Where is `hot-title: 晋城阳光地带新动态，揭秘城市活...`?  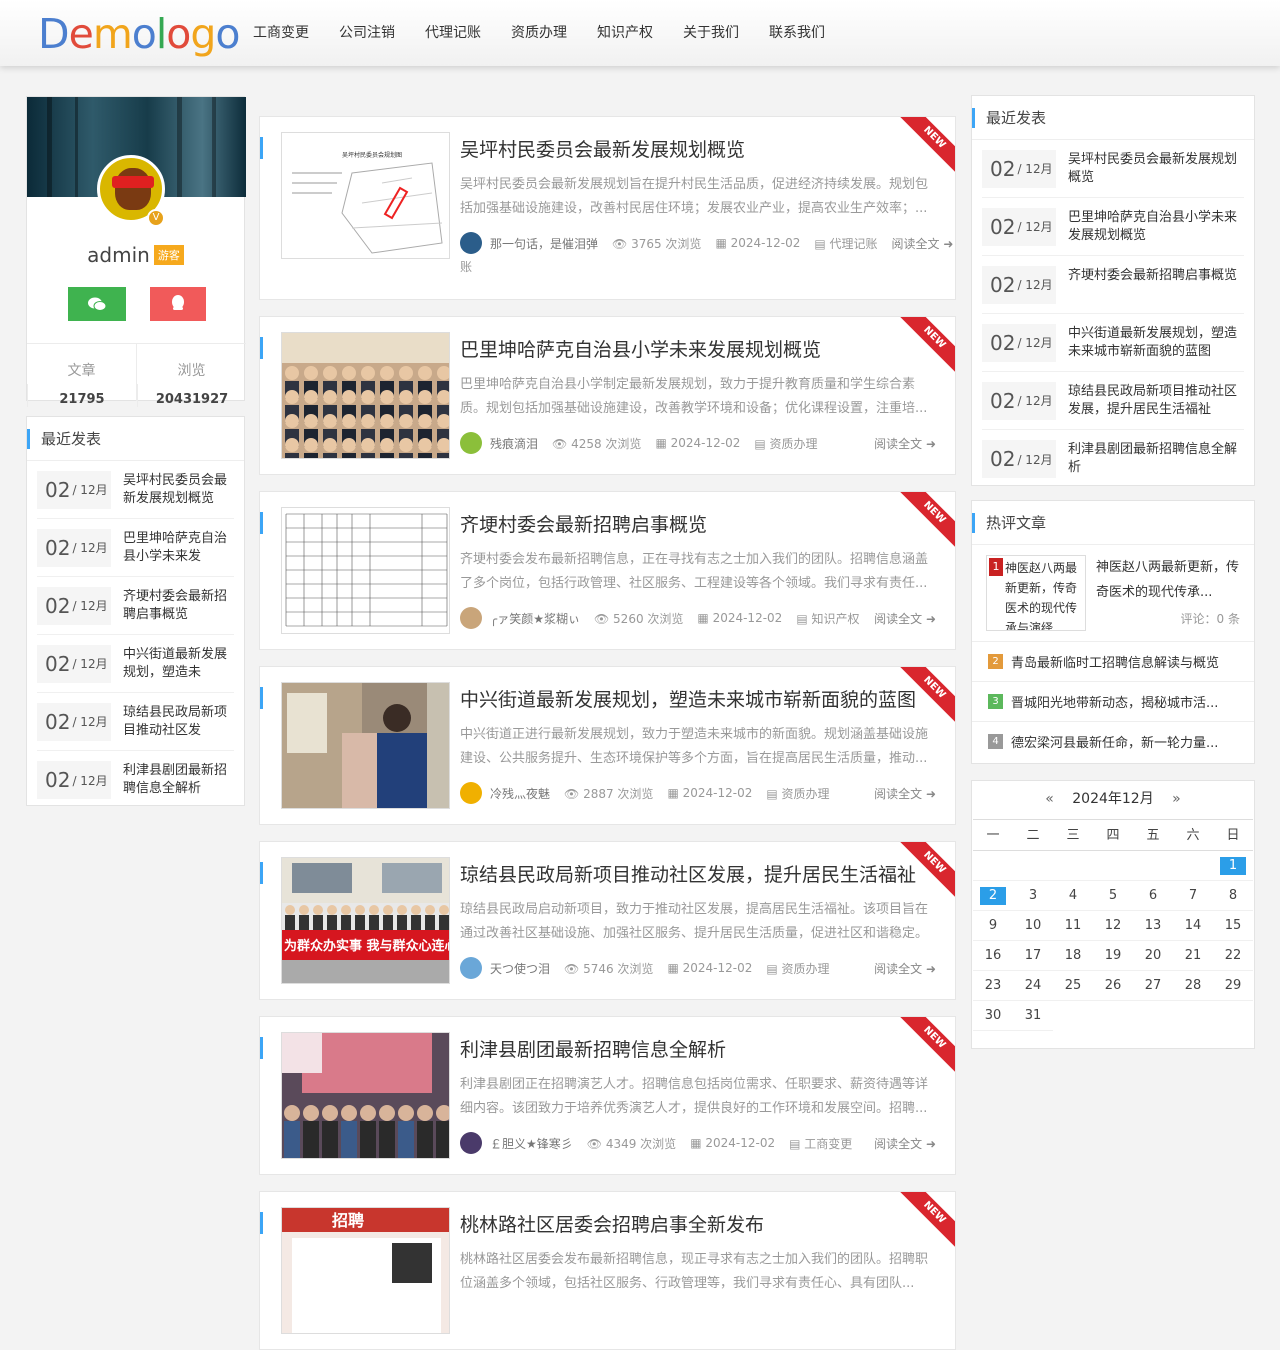 hot-title: 晋城阳光地带新动态，揭秘城市活... is located at coordinates (1114, 701).